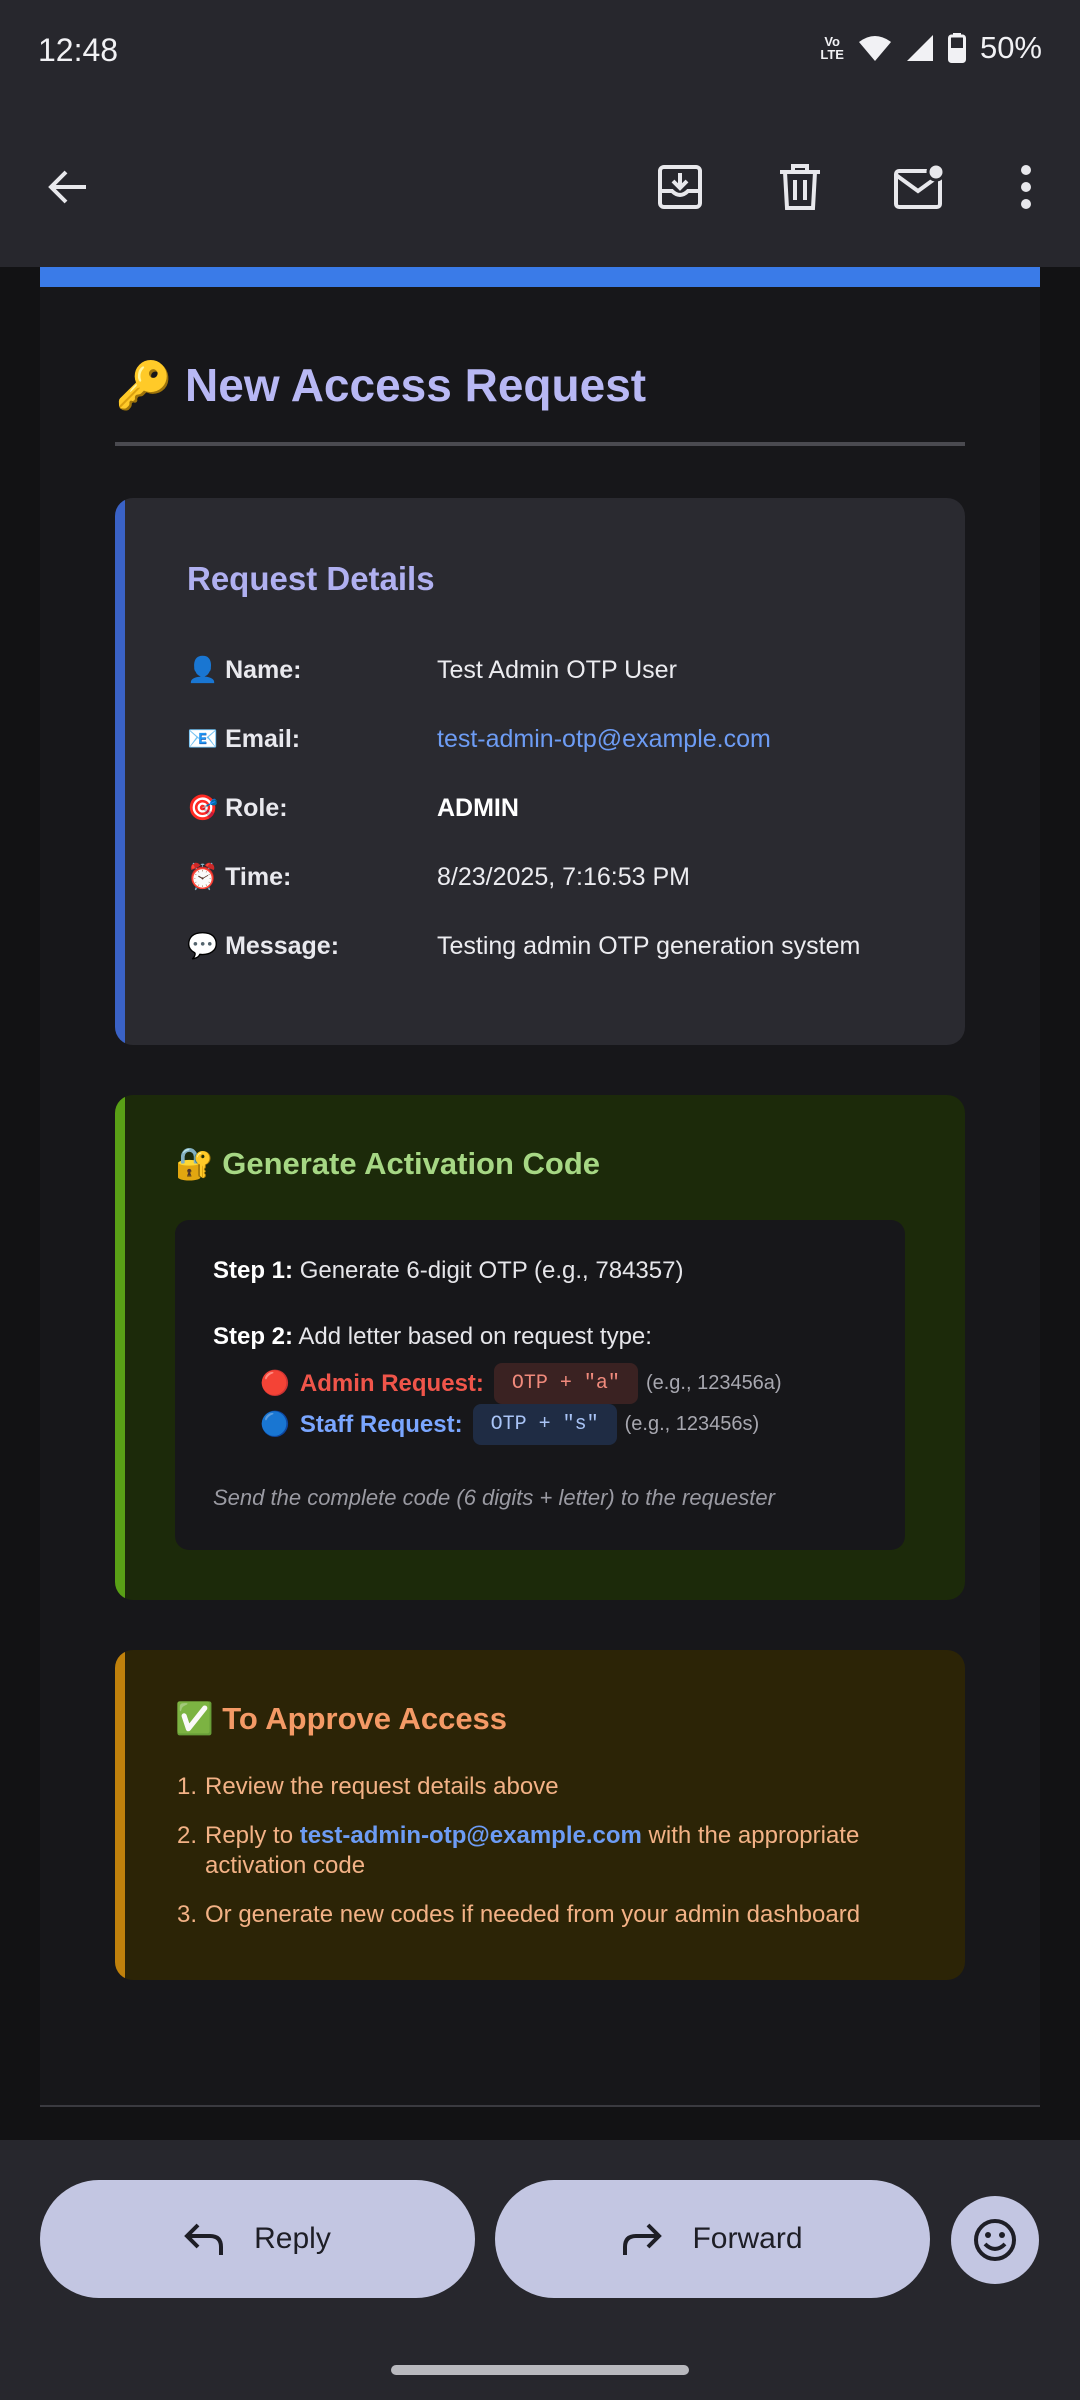 The width and height of the screenshot is (1080, 2400). I want to click on step-2-label: Step 2:, so click(253, 1336).